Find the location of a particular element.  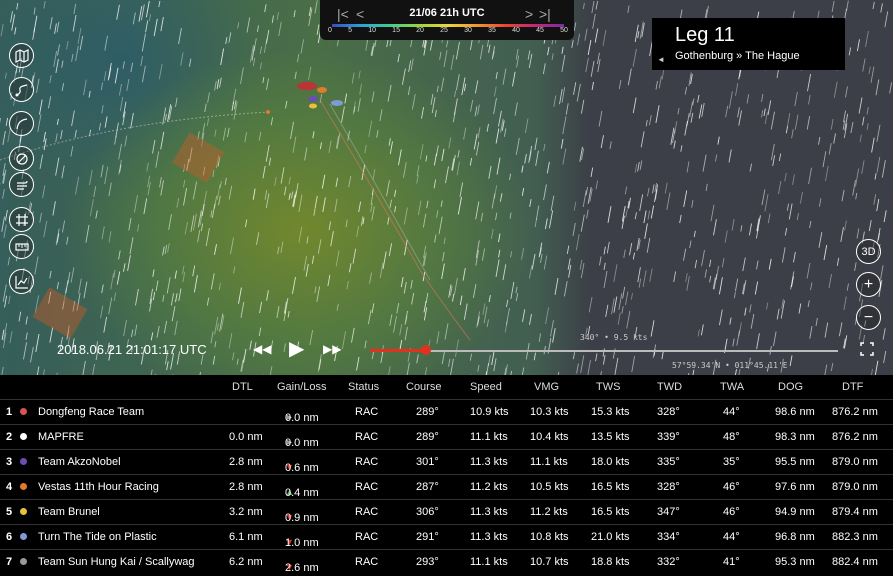

team-name: Team Brunel is located at coordinates (69, 512).